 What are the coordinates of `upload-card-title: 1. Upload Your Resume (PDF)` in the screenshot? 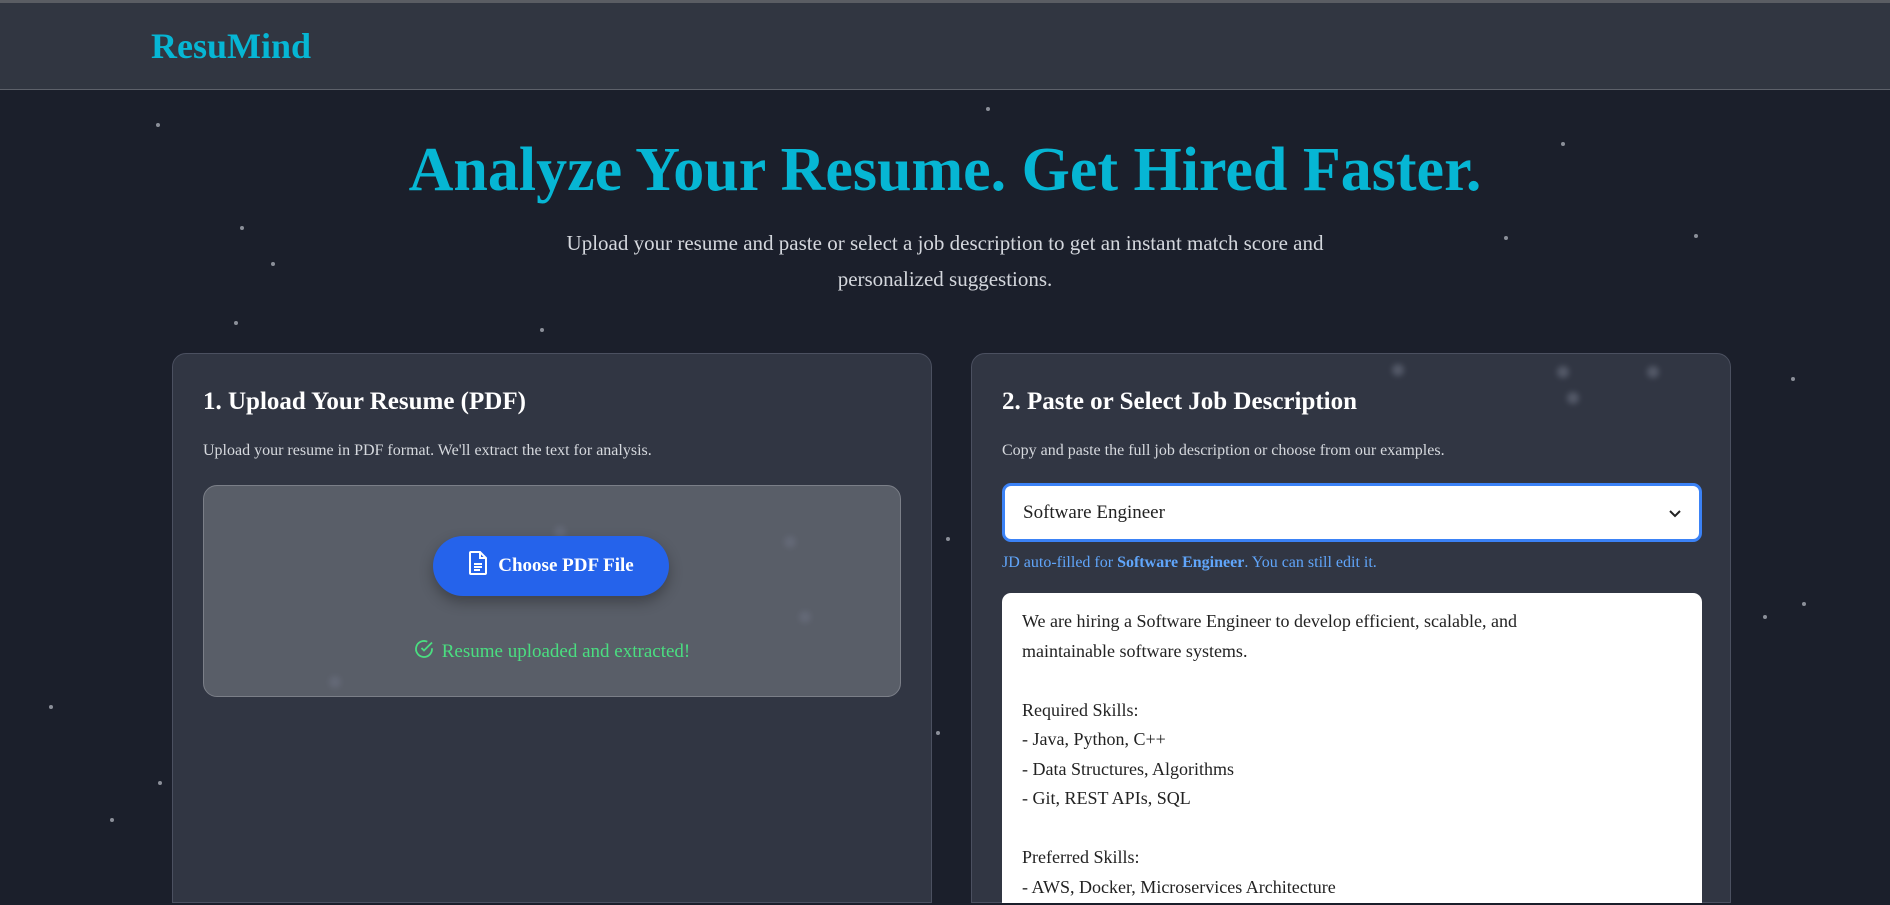 It's located at (364, 401).